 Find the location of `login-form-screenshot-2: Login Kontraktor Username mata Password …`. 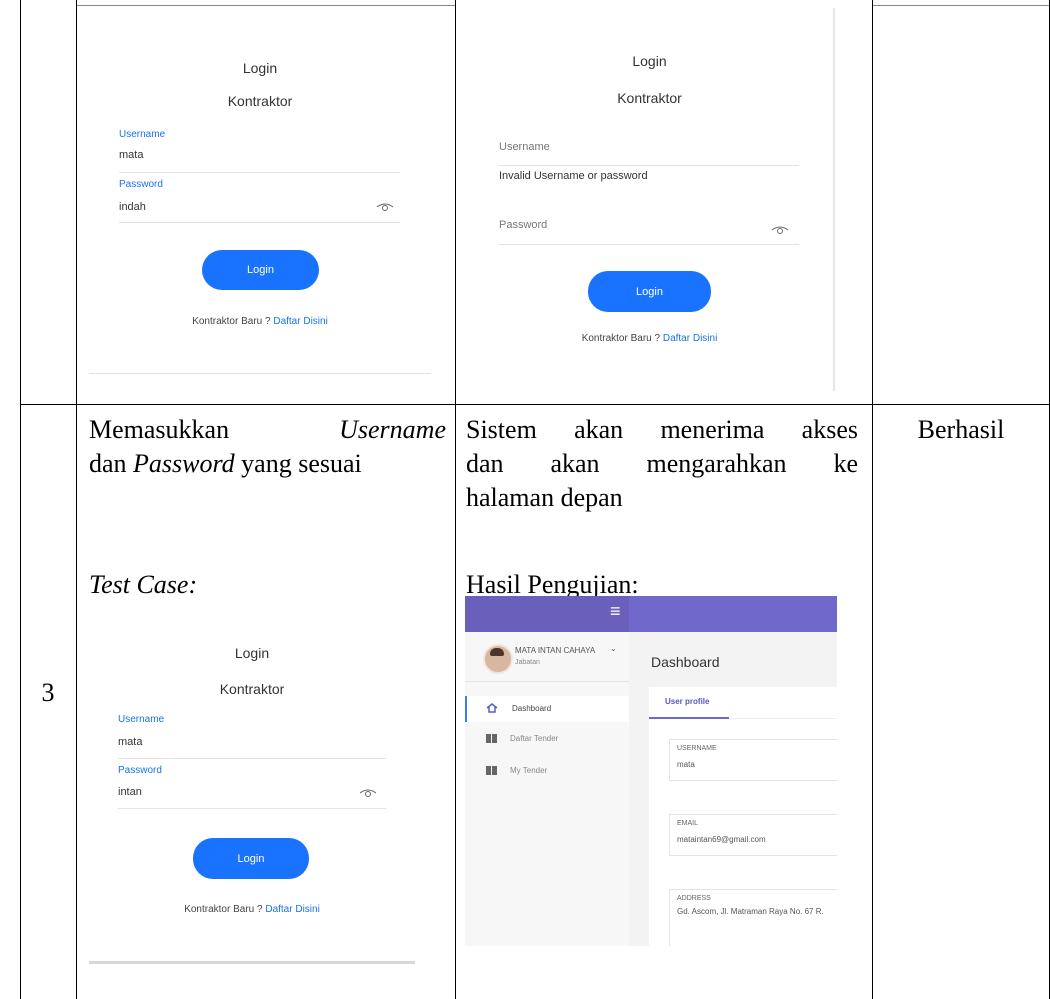

login-form-screenshot-2: Login Kontraktor Username mata Password … is located at coordinates (252, 779).